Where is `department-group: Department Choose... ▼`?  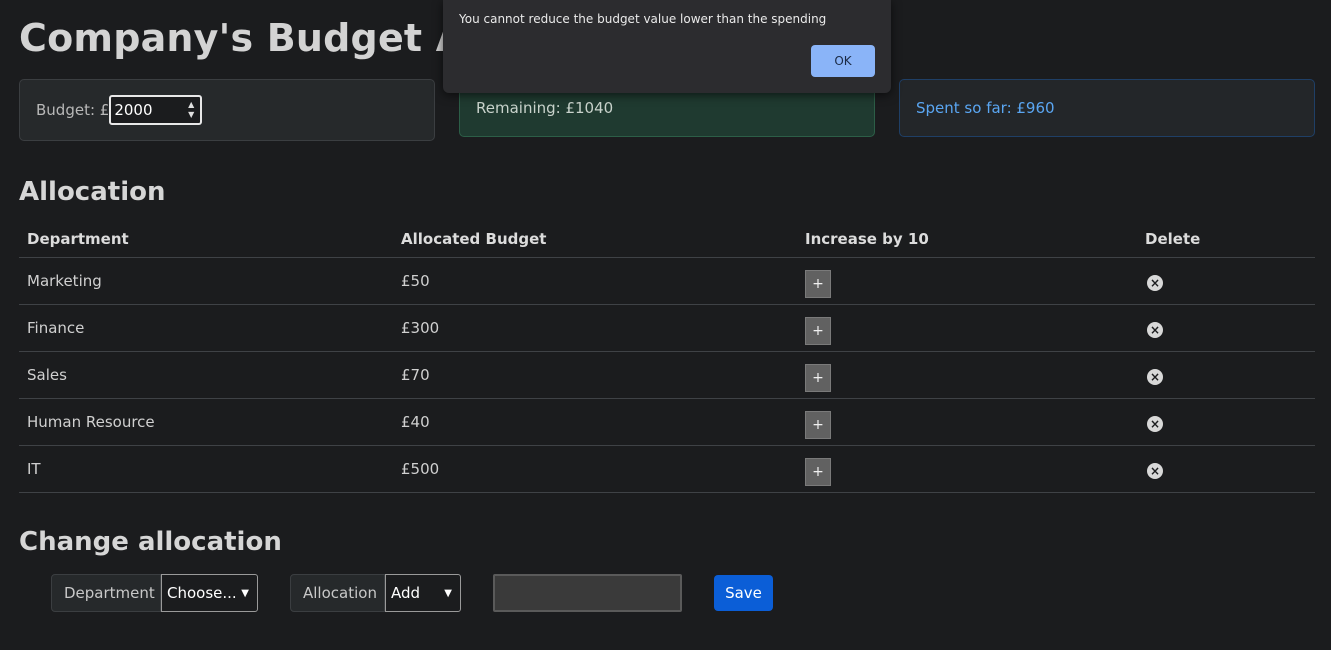
department-group: Department Choose... ▼ is located at coordinates (154, 593).